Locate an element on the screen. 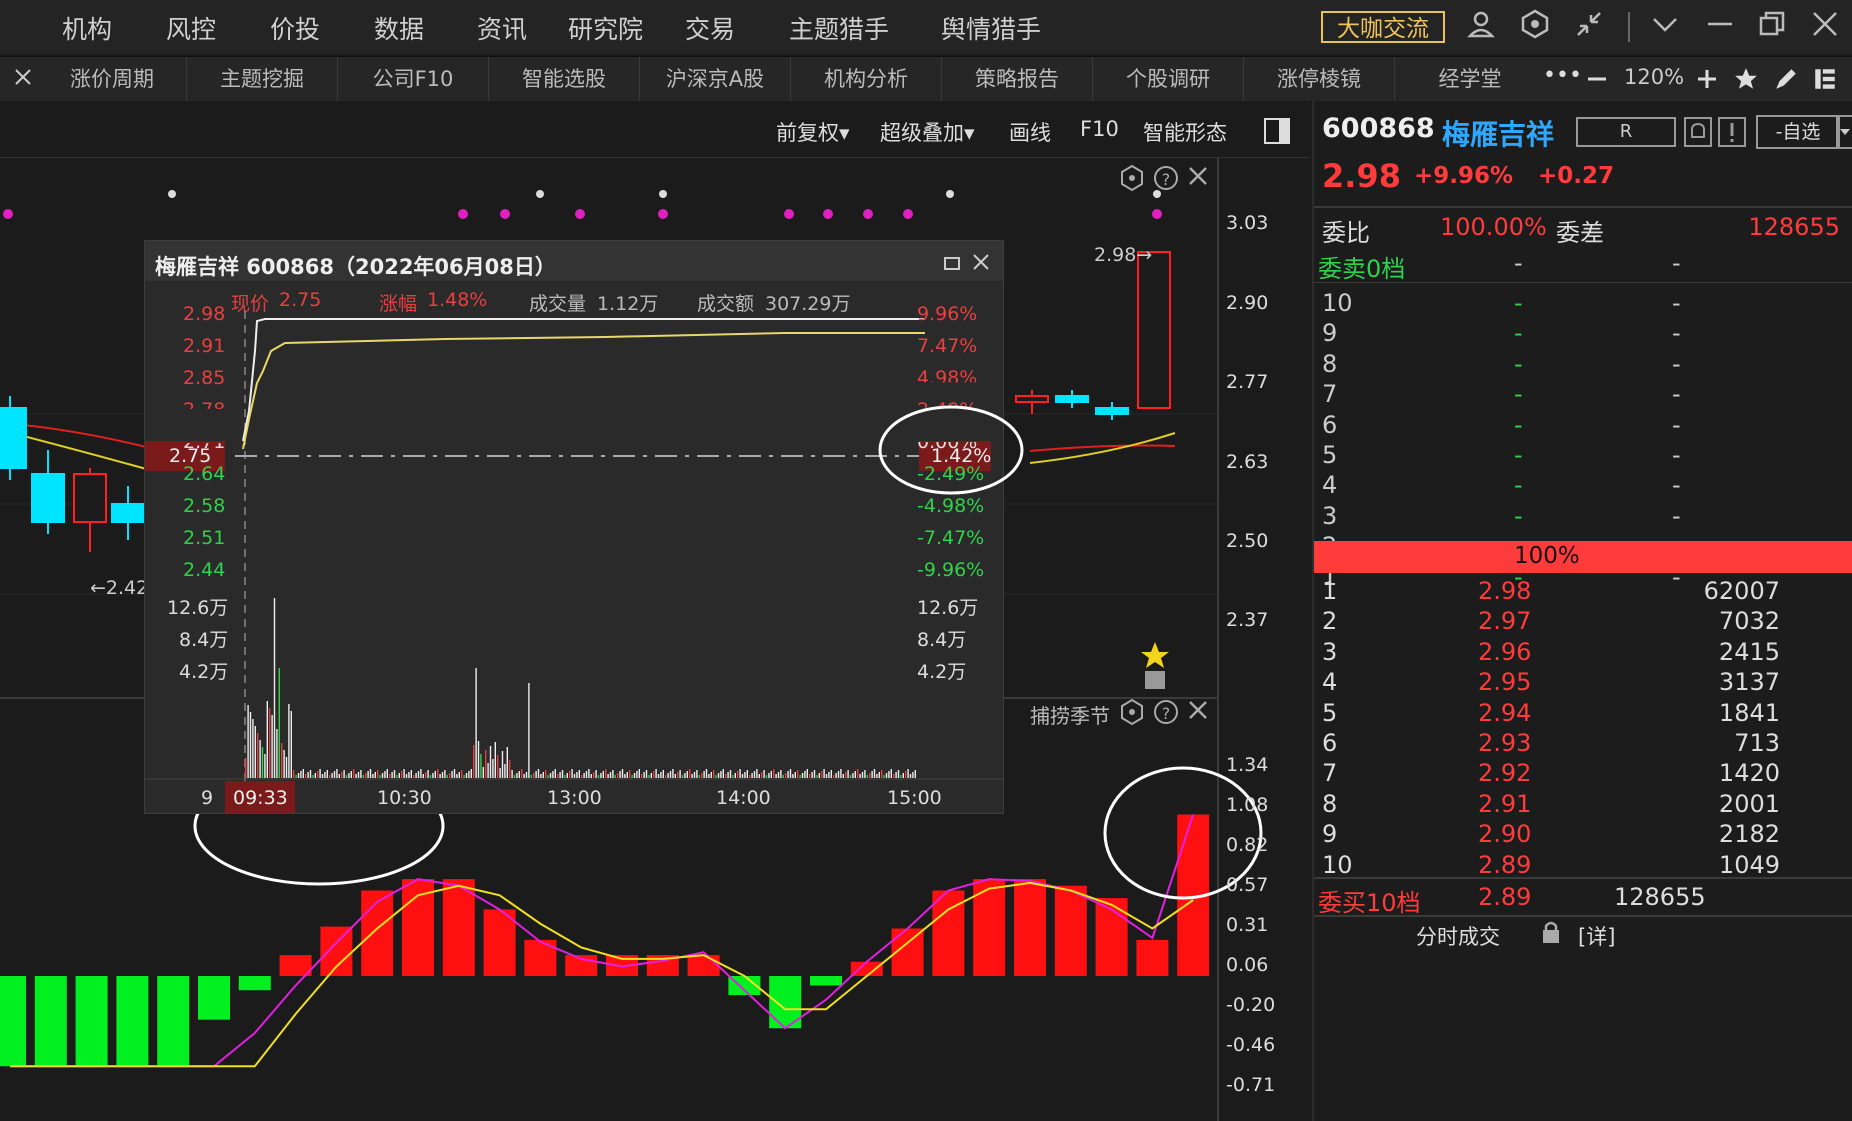 The image size is (1852, 1121). menu-item-yanjiuyuan: 研究院 is located at coordinates (605, 28).